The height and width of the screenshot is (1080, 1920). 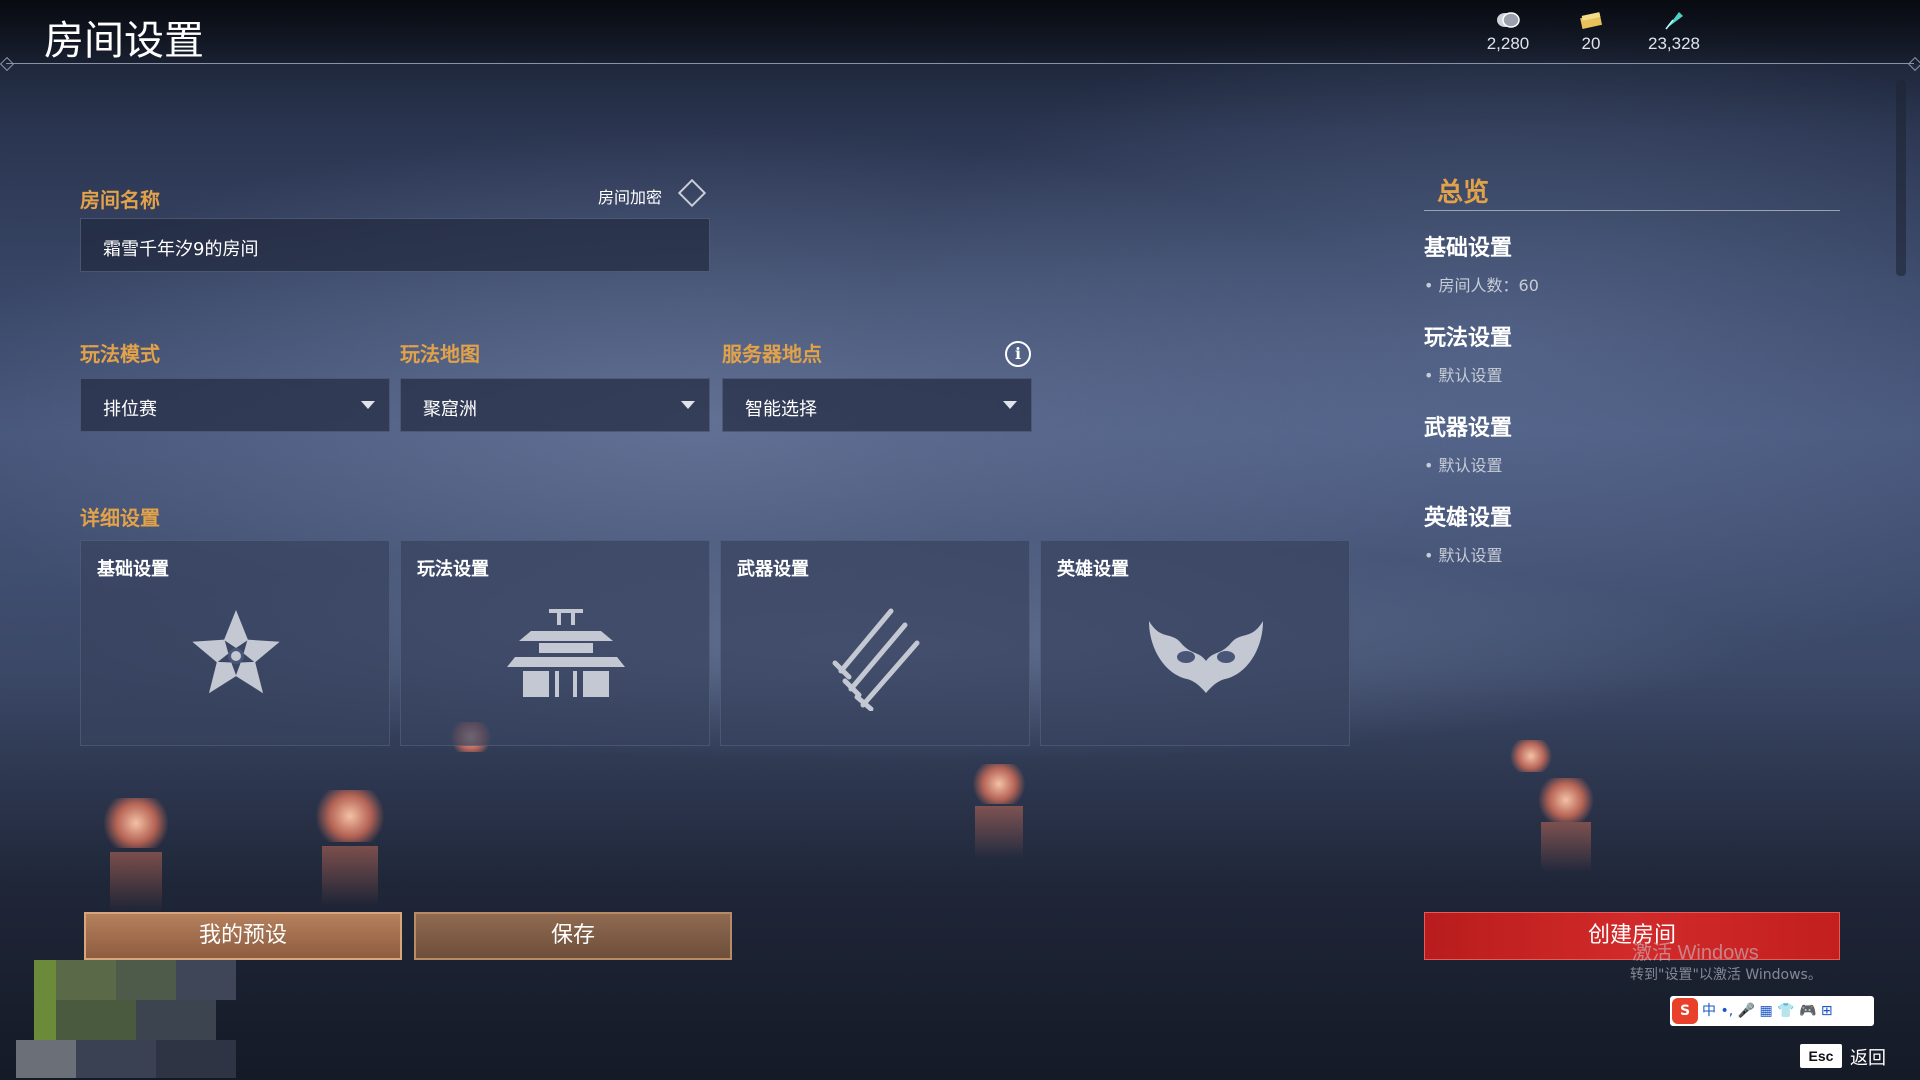 What do you see at coordinates (1591, 20) in the screenshot?
I see `ticket-icon` at bounding box center [1591, 20].